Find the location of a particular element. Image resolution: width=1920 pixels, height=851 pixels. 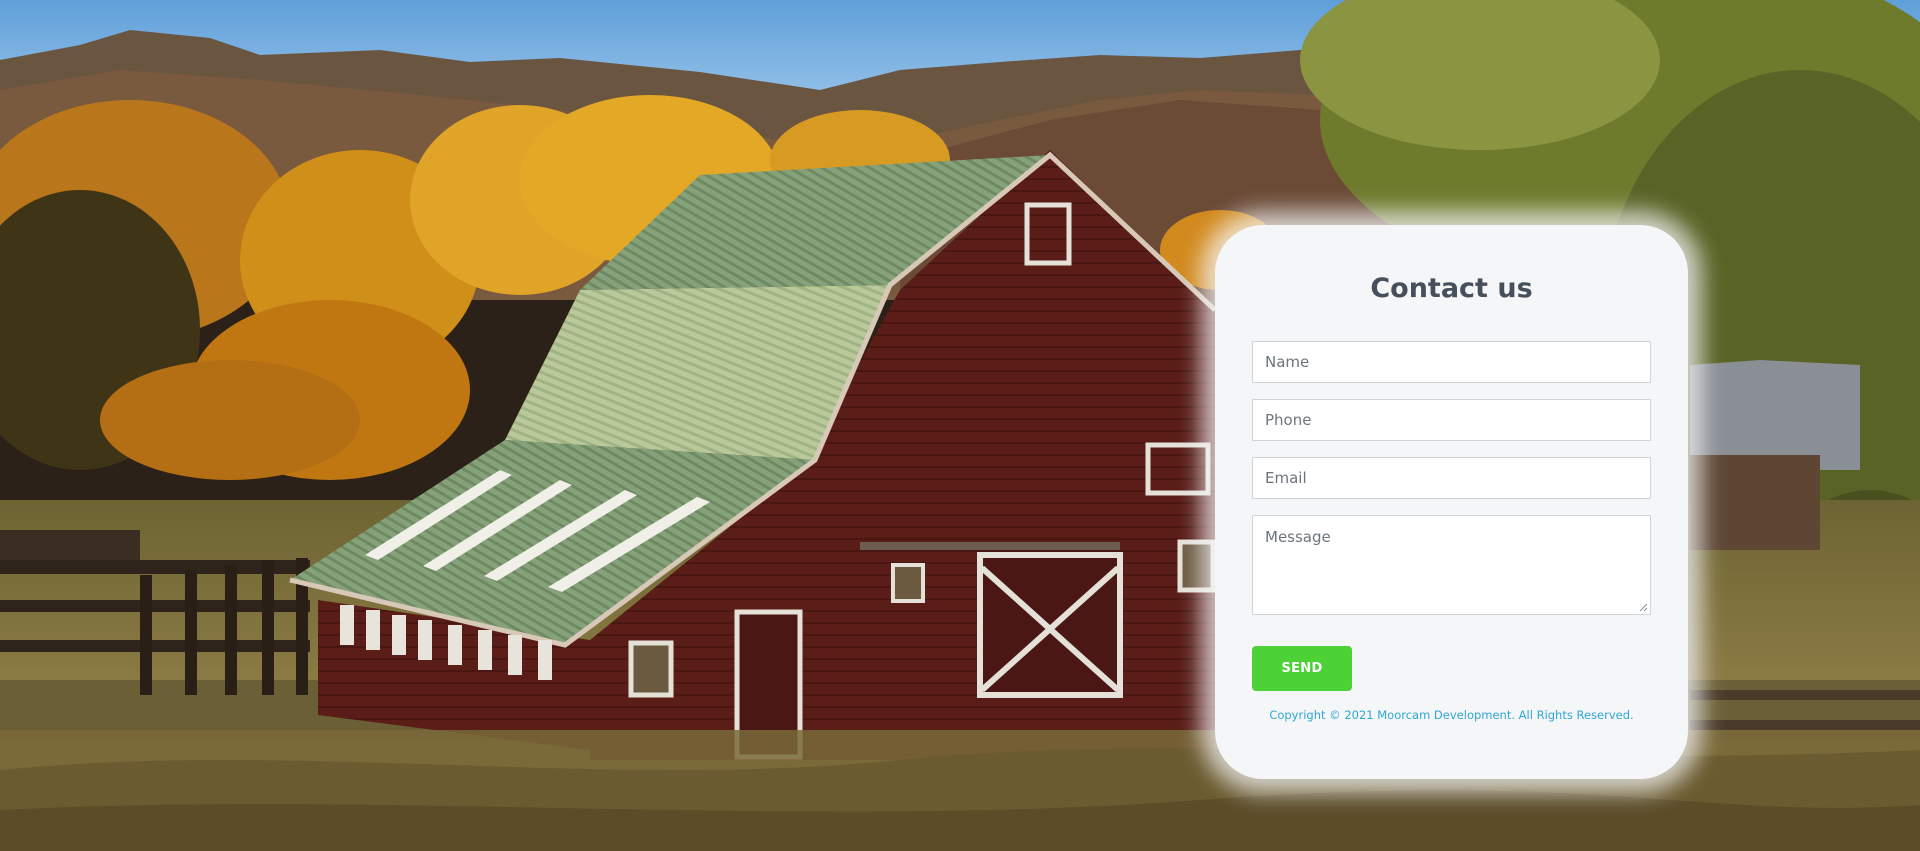

contact-title: Contact us is located at coordinates (1451, 288).